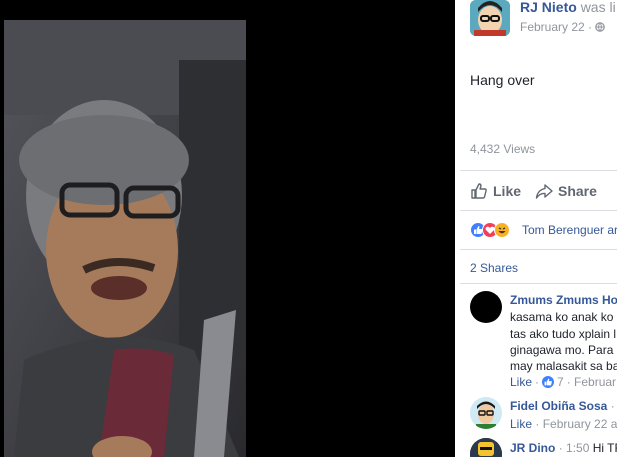 This screenshot has width=617, height=457. Describe the element at coordinates (532, 448) in the screenshot. I see `comment-author-link: JR Dino` at that location.